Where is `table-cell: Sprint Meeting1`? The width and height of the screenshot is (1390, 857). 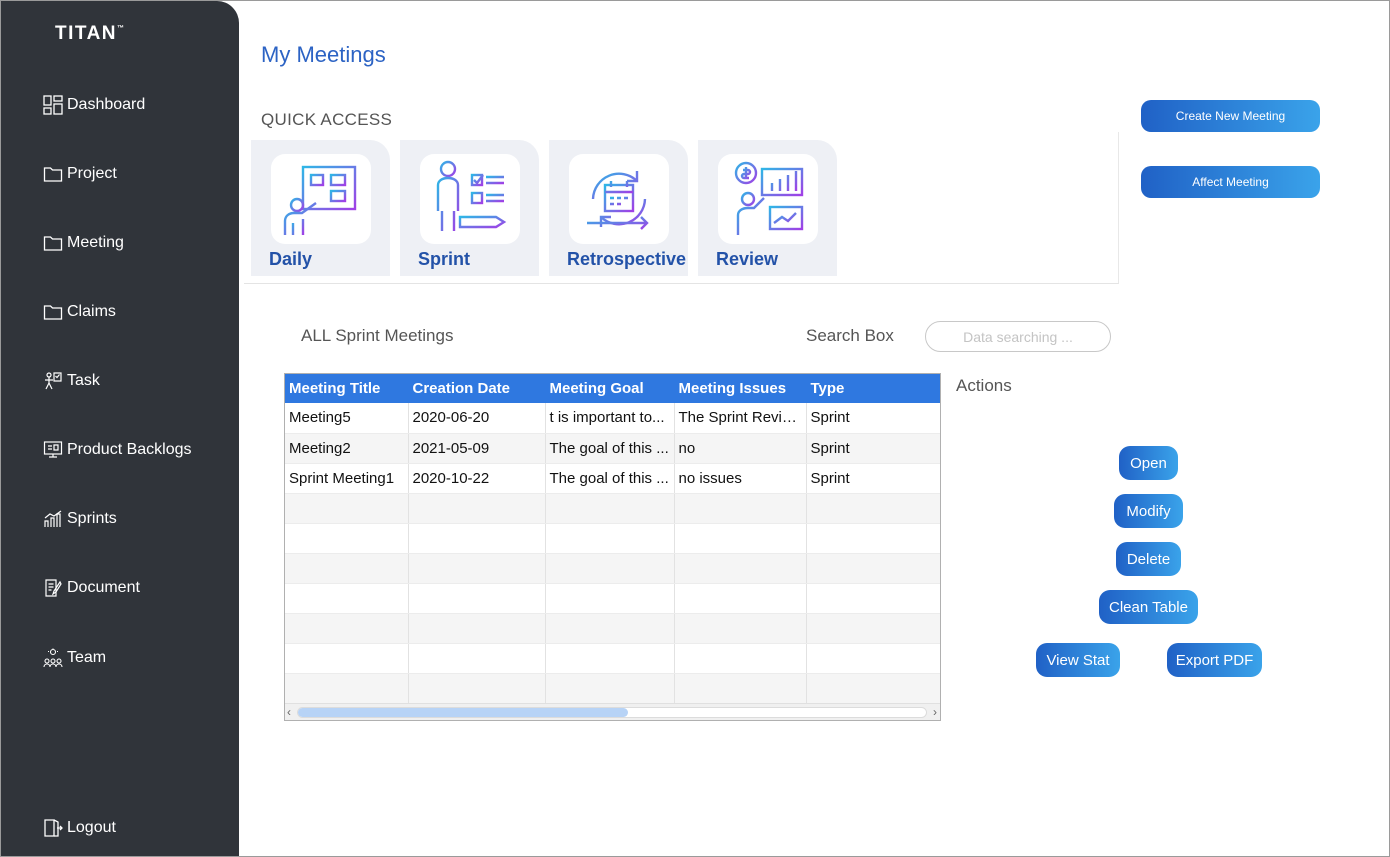
table-cell: Sprint Meeting1 is located at coordinates (347, 478).